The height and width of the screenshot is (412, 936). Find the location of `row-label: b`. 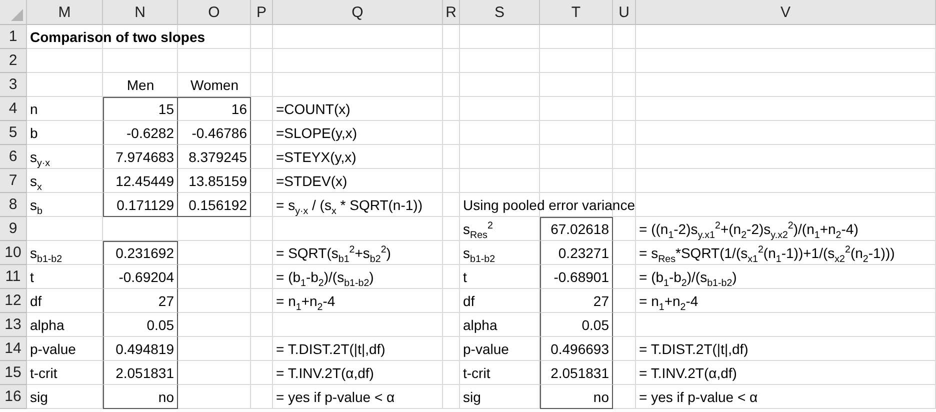

row-label: b is located at coordinates (34, 133).